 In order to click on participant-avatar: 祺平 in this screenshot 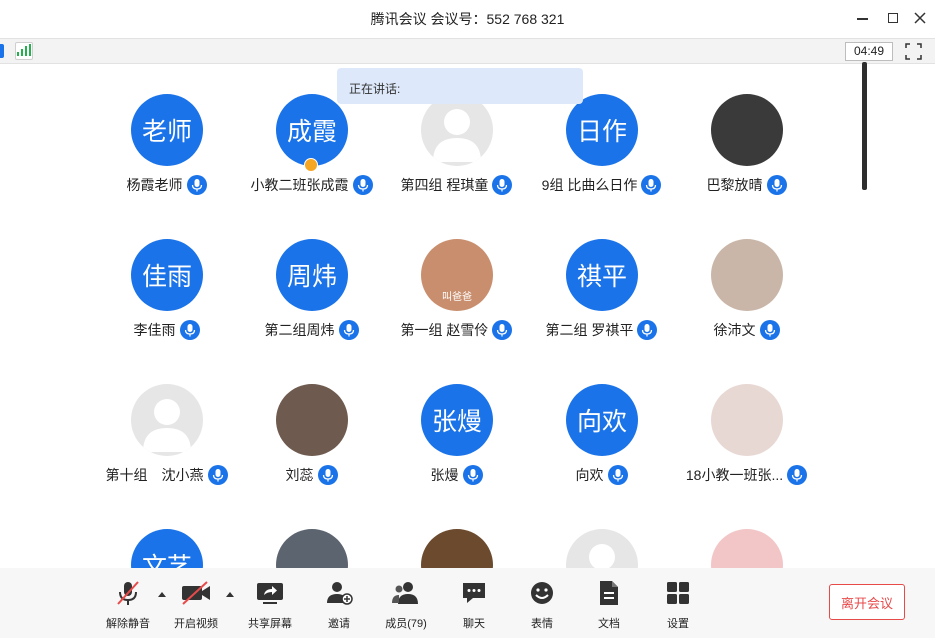, I will do `click(602, 275)`.